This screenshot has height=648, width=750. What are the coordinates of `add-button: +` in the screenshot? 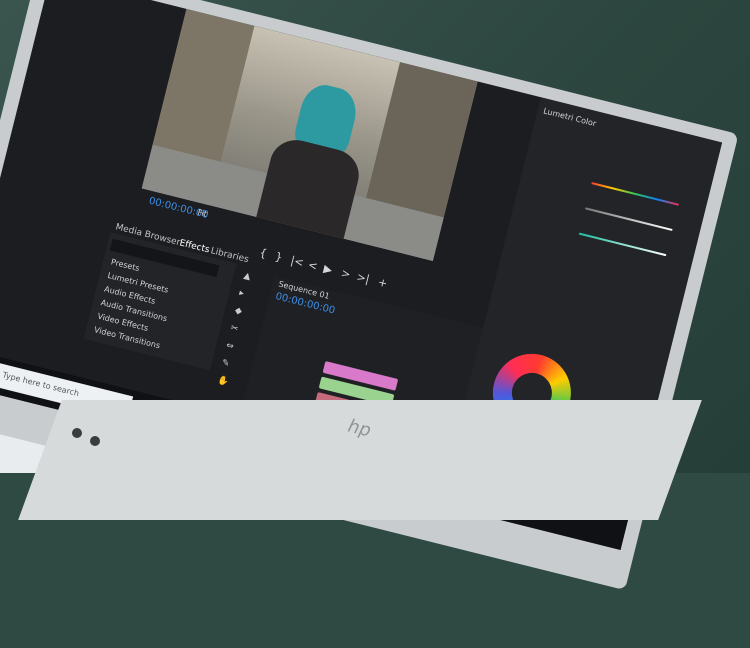 It's located at (383, 283).